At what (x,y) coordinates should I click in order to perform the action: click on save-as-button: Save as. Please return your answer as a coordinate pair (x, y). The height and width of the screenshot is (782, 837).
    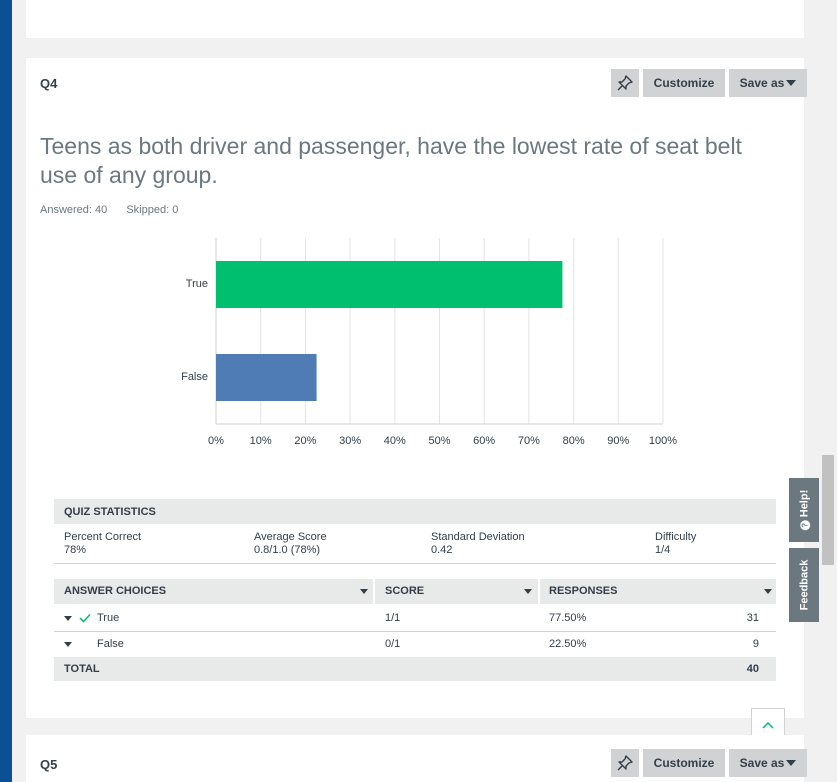
    Looking at the image, I should click on (768, 763).